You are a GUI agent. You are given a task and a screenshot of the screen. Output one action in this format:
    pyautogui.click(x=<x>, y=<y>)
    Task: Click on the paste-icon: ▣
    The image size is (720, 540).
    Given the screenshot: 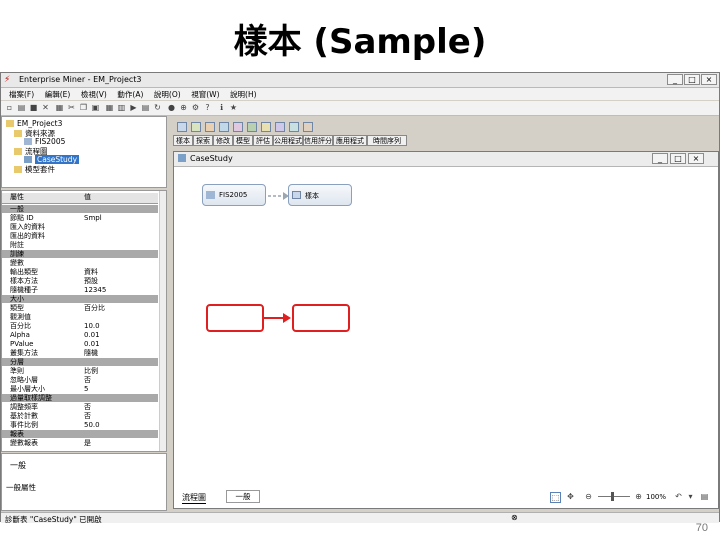 What is the action you would take?
    pyautogui.click(x=95, y=107)
    